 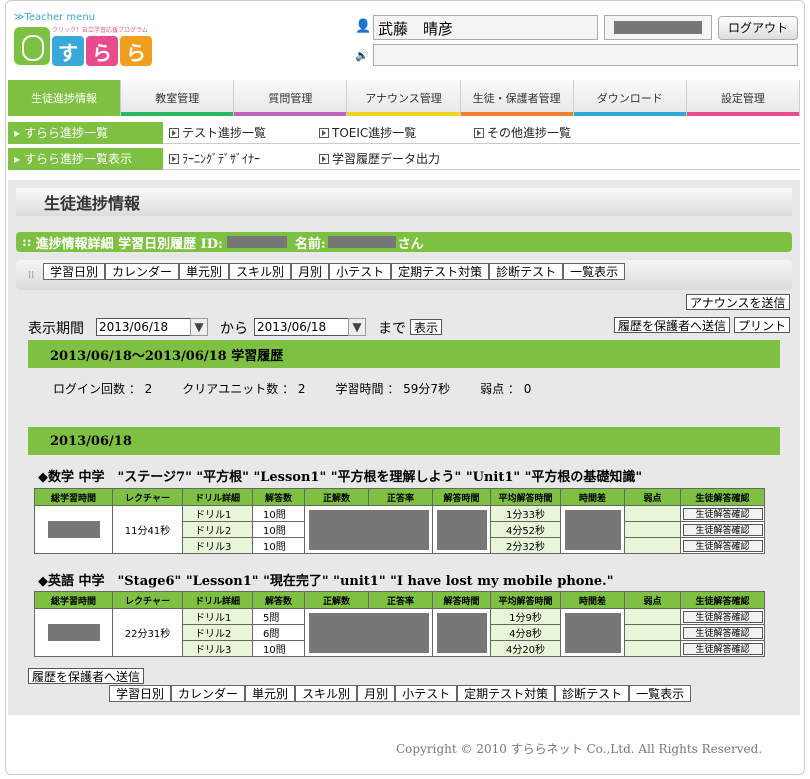 I want to click on nav-item-label: 設定管理, so click(x=742, y=98).